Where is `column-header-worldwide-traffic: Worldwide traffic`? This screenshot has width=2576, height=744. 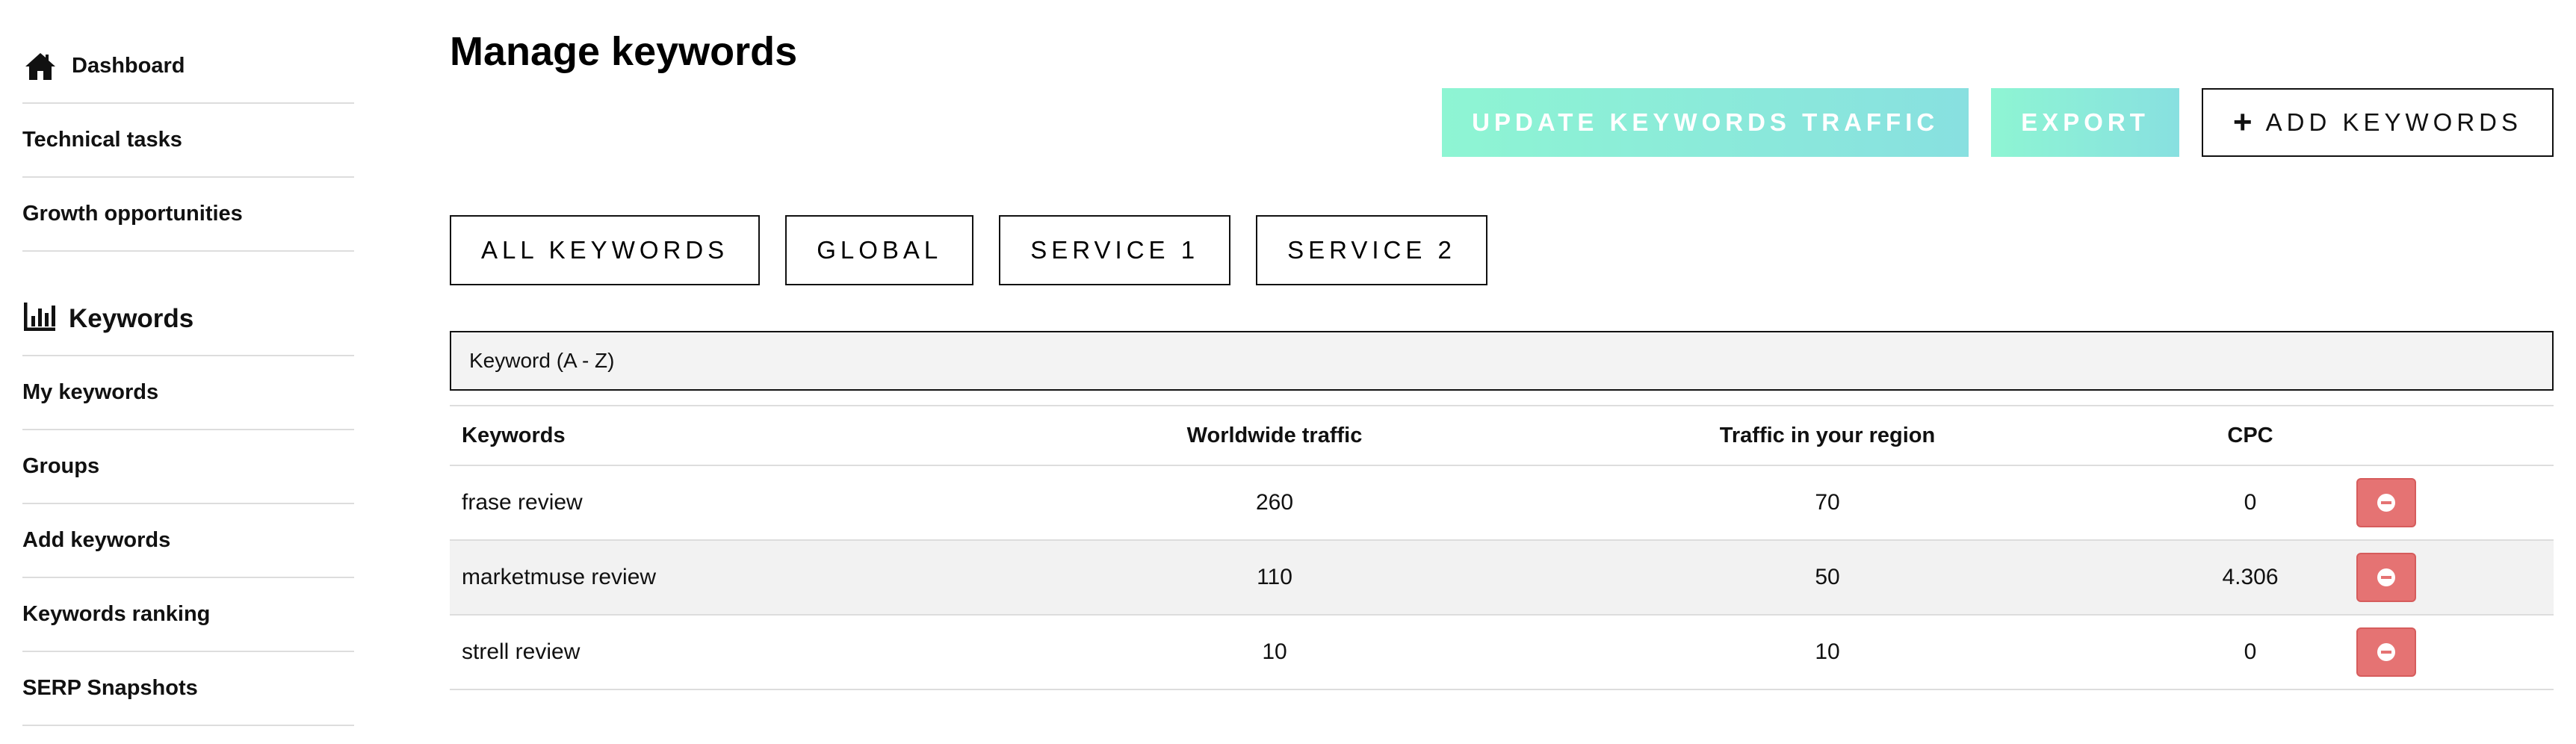
column-header-worldwide-traffic: Worldwide traffic is located at coordinates (1274, 435).